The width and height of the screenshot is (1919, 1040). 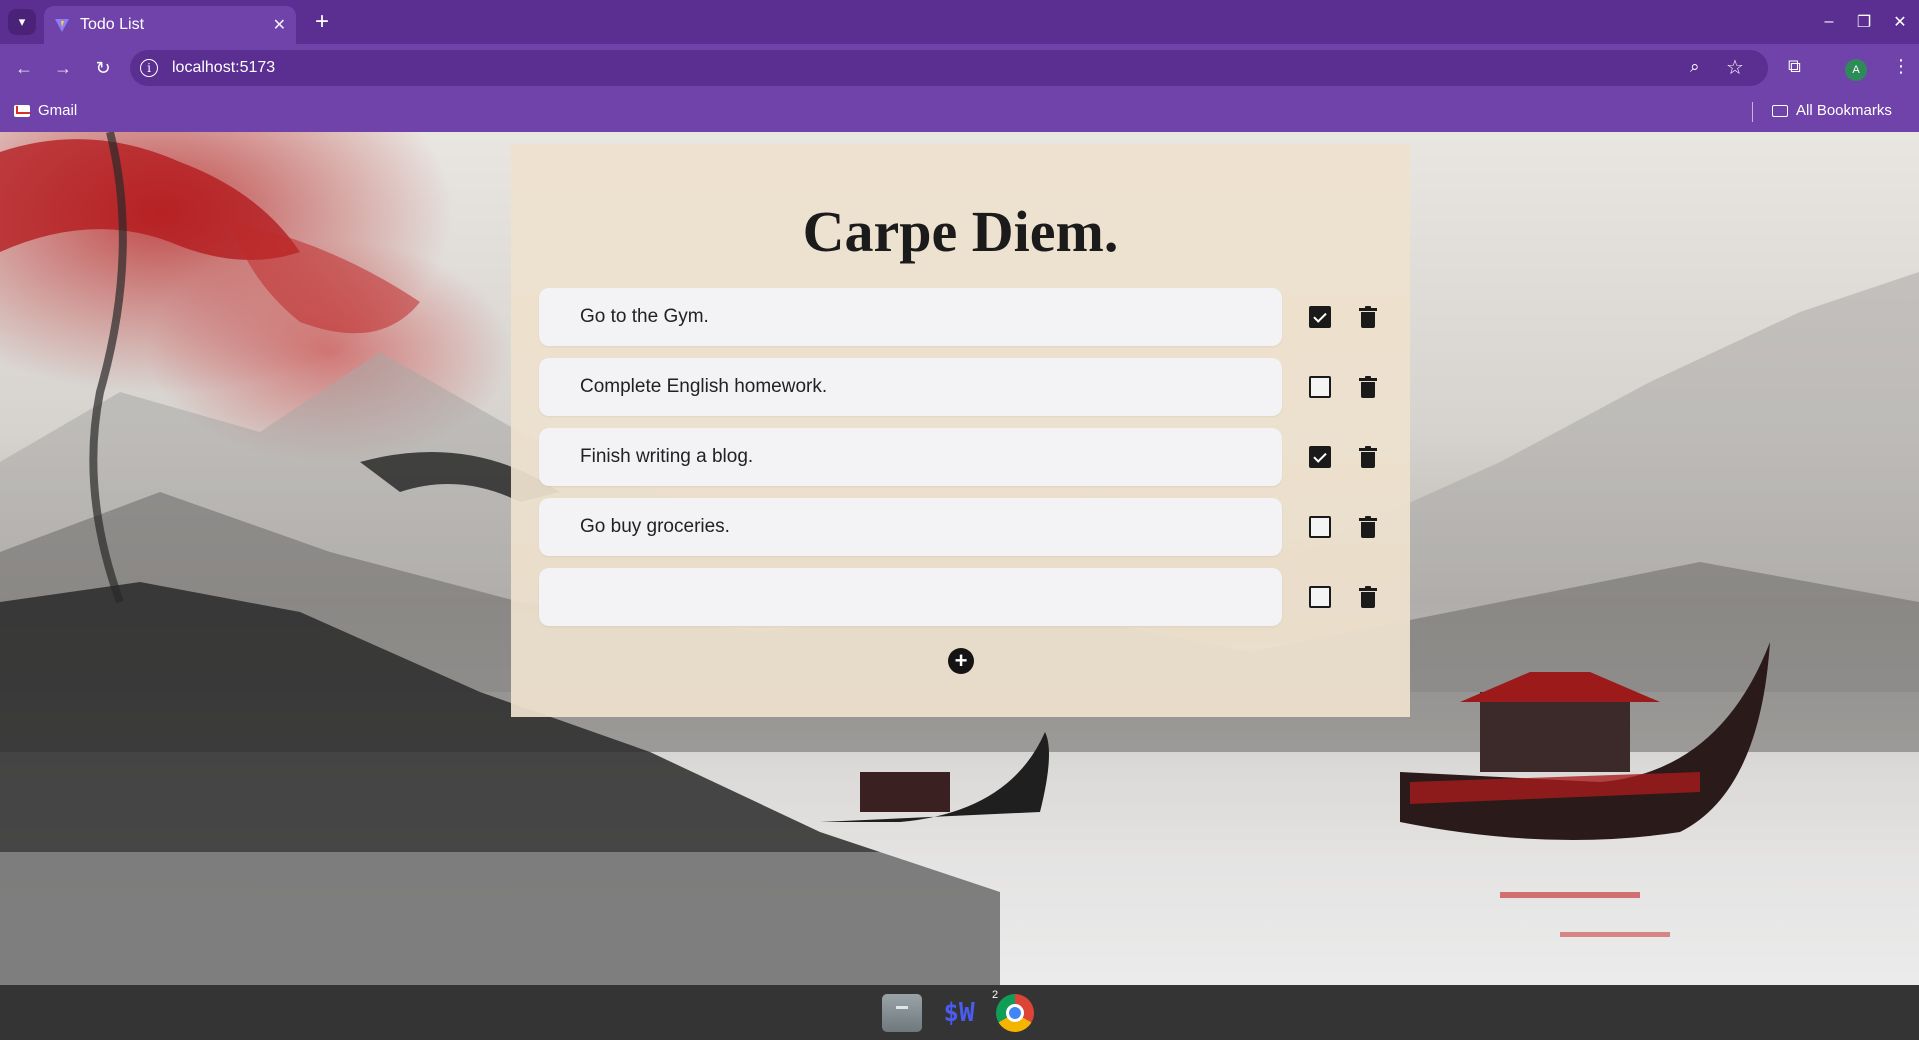 What do you see at coordinates (910, 527) in the screenshot?
I see `todo-text-field: Go buy groceries.` at bounding box center [910, 527].